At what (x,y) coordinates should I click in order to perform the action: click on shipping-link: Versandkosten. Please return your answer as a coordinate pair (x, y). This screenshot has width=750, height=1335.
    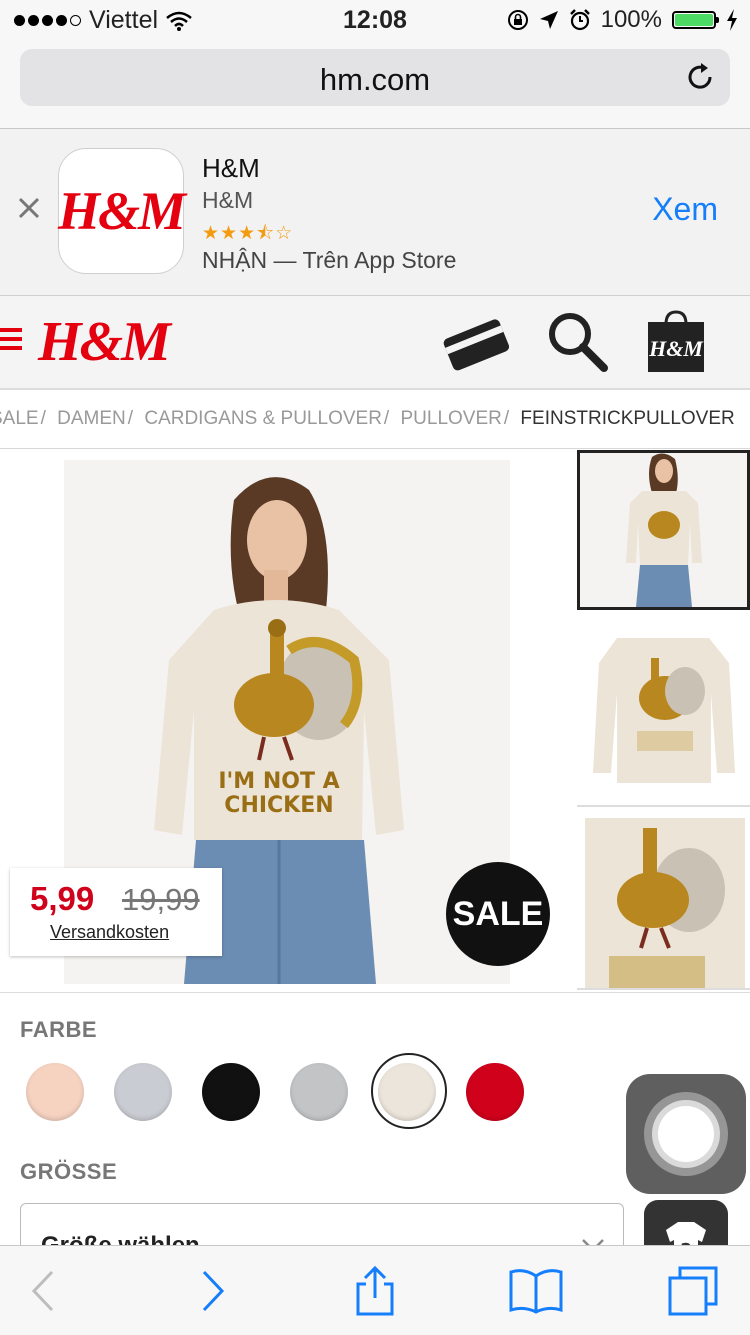
    Looking at the image, I should click on (109, 932).